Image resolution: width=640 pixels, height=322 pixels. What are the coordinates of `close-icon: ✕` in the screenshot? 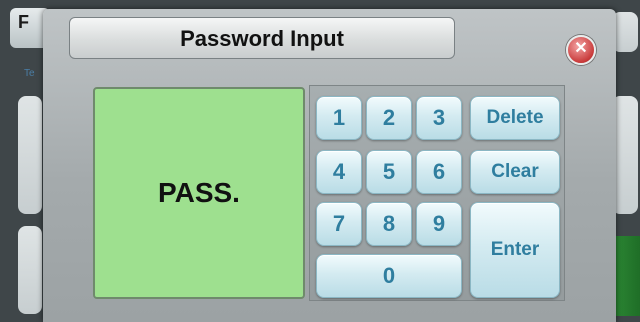 It's located at (581, 50).